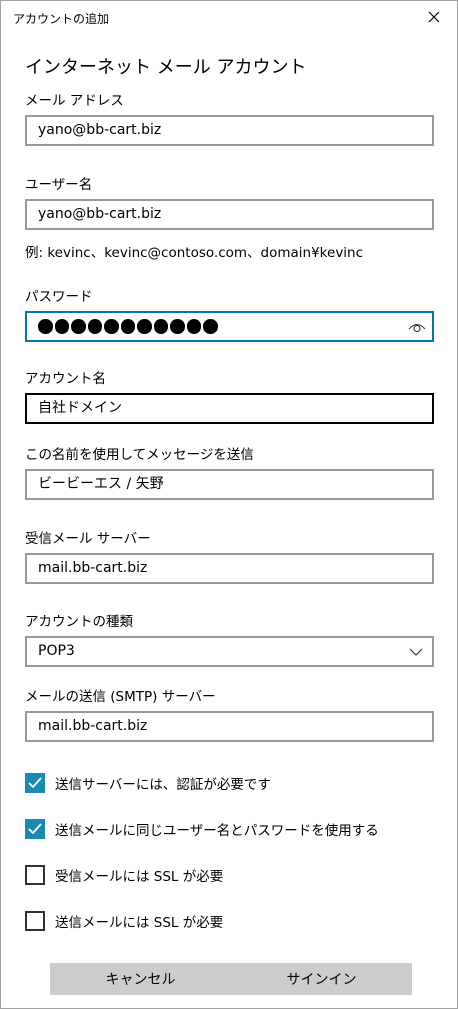  Describe the element at coordinates (229, 130) in the screenshot. I see `email-field: yano@bb-cart.biz` at that location.